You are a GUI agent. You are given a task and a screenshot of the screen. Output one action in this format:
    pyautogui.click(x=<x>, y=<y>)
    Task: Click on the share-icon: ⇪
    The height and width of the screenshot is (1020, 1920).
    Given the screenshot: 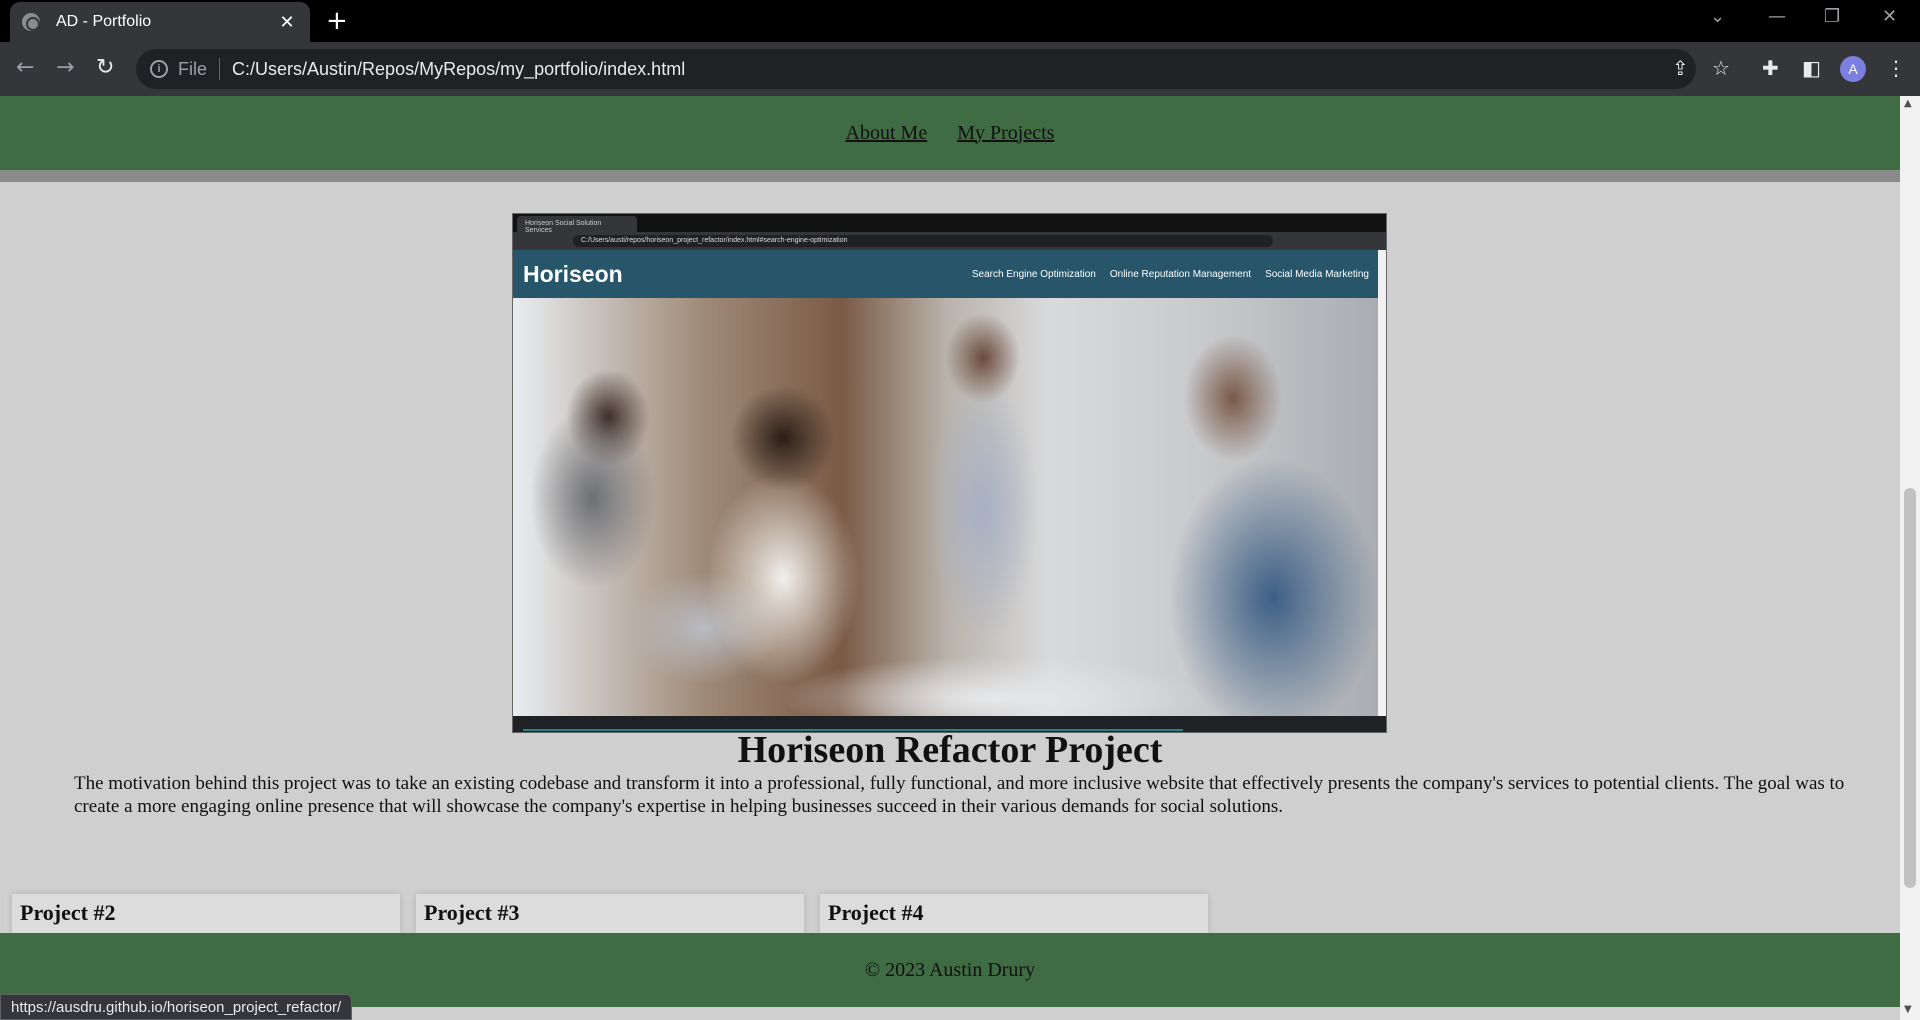 What is the action you would take?
    pyautogui.click(x=1680, y=68)
    